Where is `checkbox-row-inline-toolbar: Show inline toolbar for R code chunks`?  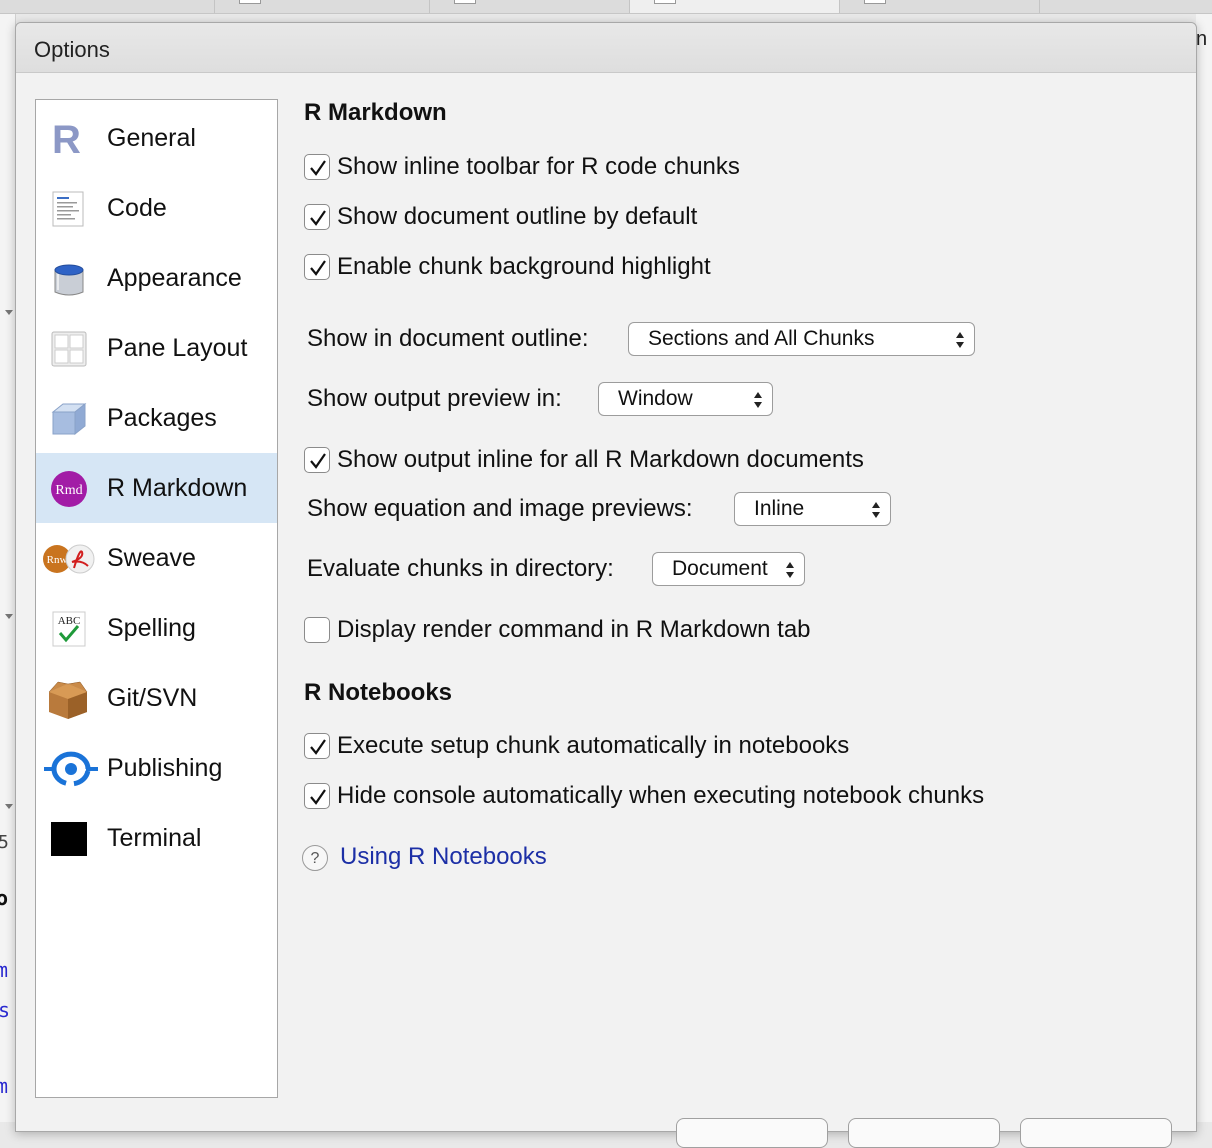
checkbox-row-inline-toolbar: Show inline toolbar for R code chunks is located at coordinates (544, 167).